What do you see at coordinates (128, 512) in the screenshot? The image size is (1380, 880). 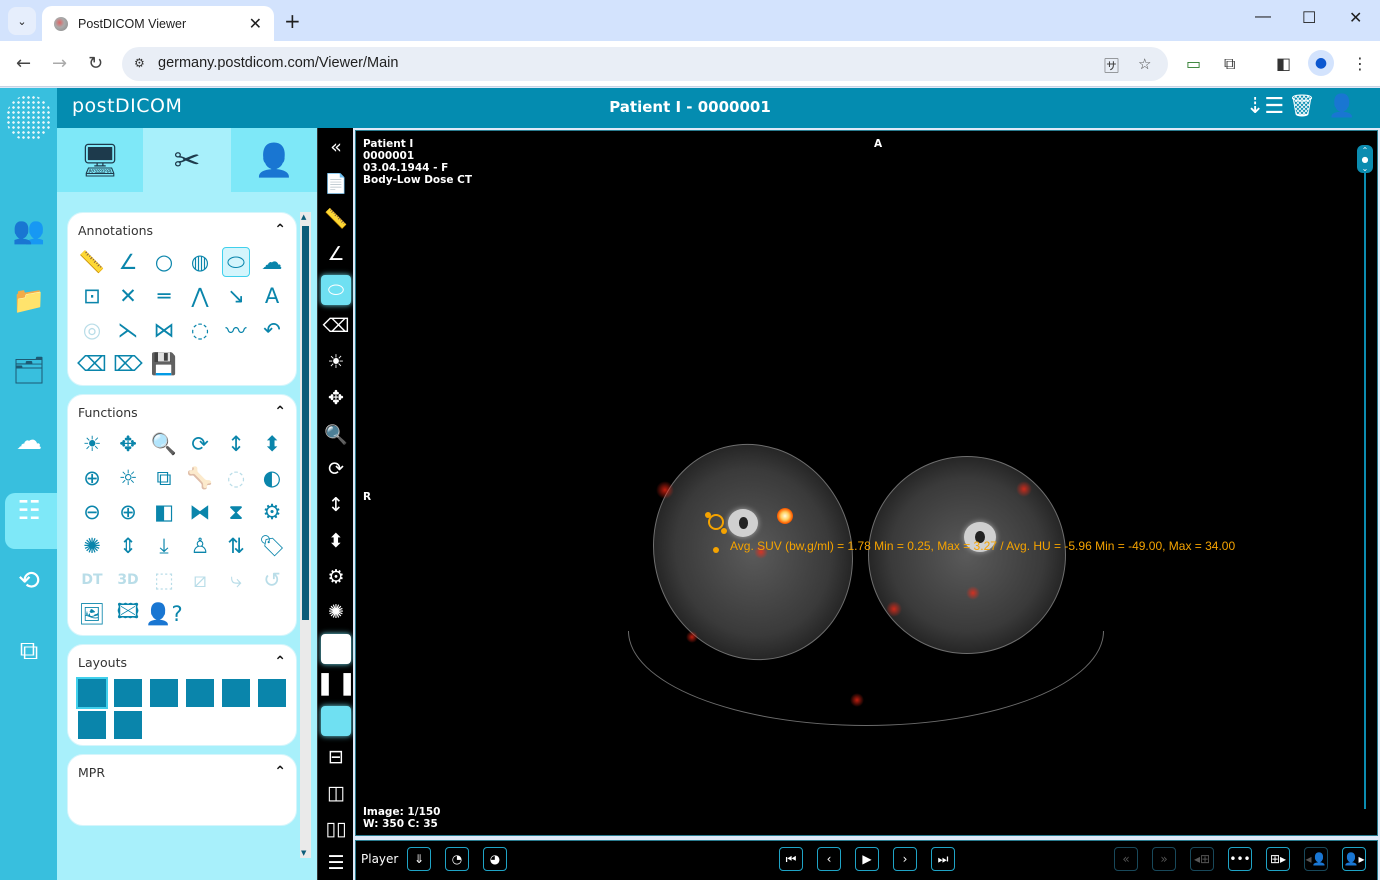 I see `zoom-in-icon: ⊕` at bounding box center [128, 512].